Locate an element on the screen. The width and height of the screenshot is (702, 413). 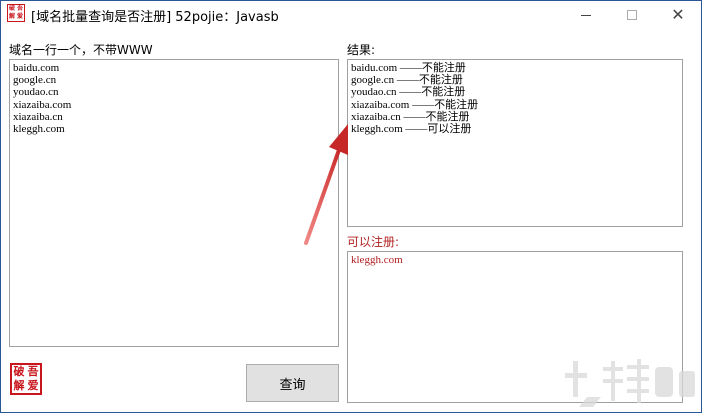
logo-seal: 破 吾 解 爱 is located at coordinates (26, 379).